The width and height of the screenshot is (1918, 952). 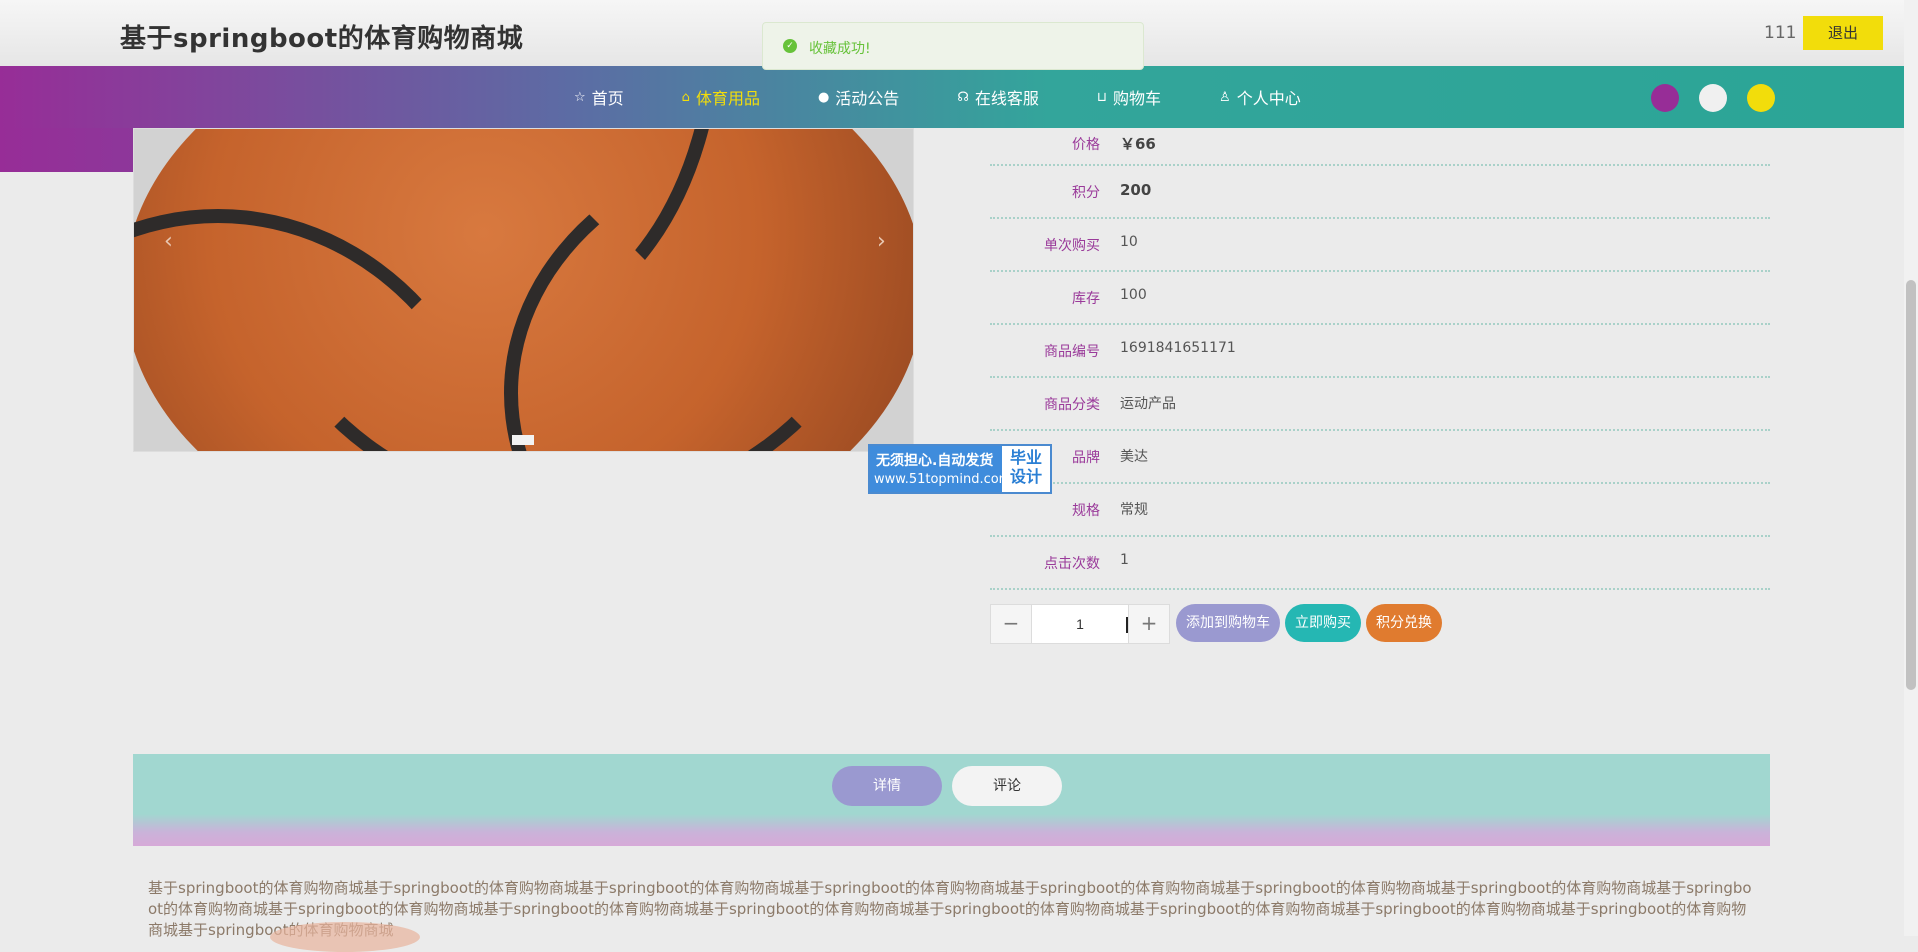 I want to click on detail-row-single-purchase: 单次购买 10, so click(x=1380, y=245).